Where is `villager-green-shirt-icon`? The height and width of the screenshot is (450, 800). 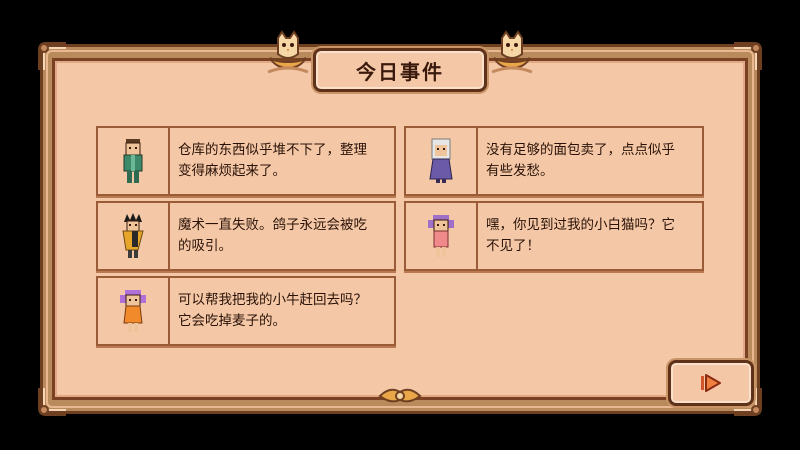
villager-green-shirt-icon is located at coordinates (133, 161).